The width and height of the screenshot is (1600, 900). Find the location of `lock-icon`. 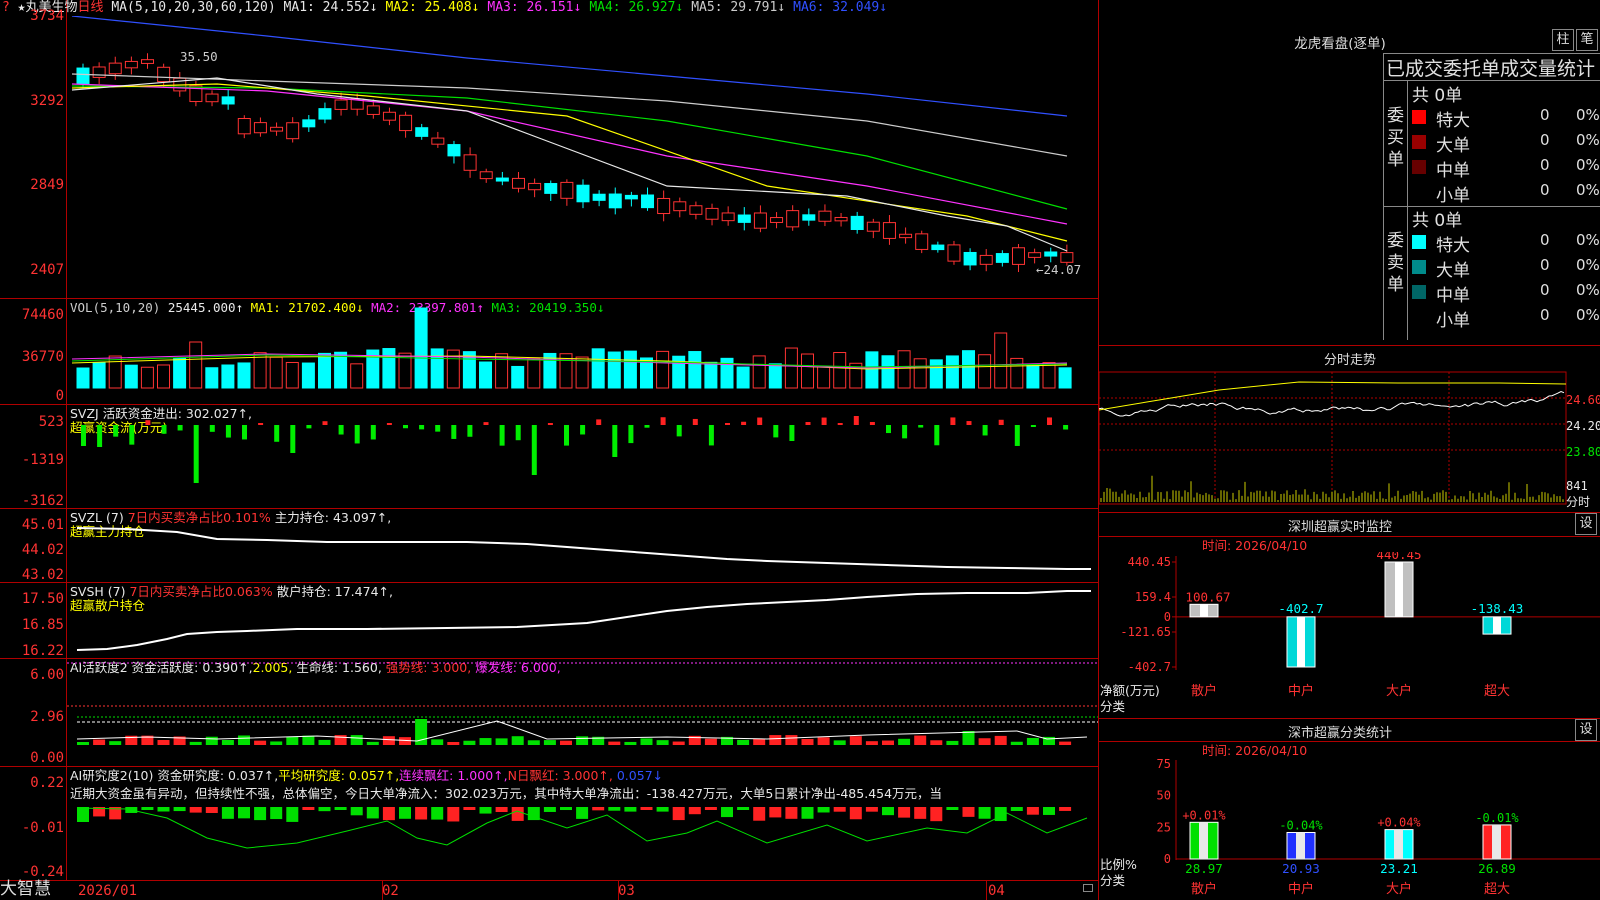

lock-icon is located at coordinates (1088, 888).